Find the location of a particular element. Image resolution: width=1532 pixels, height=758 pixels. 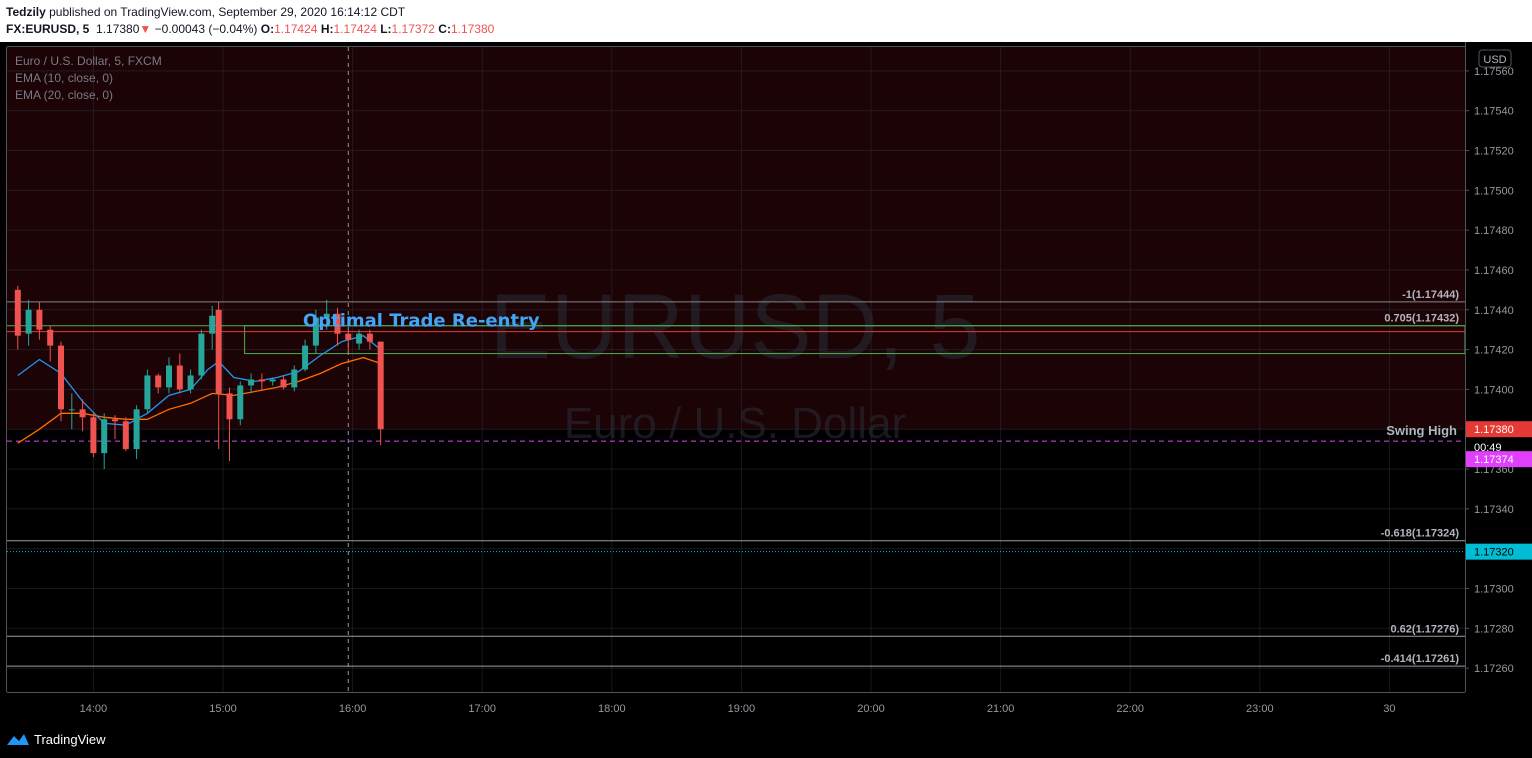

tradingview-logo: TradingView is located at coordinates (56, 739).